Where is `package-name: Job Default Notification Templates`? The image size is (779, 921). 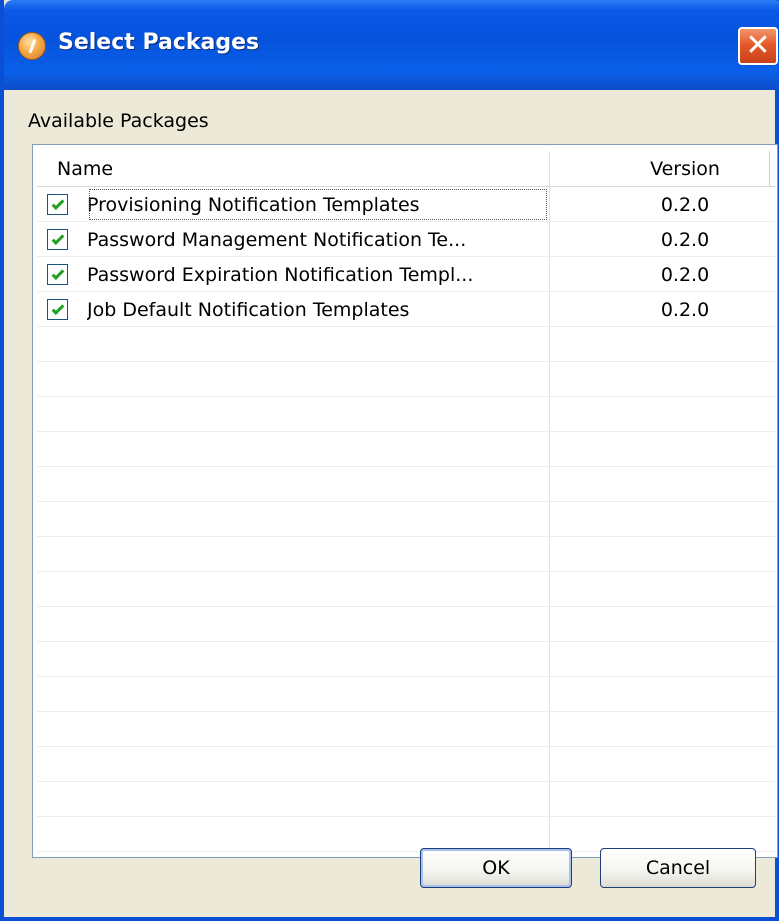
package-name: Job Default Notification Templates is located at coordinates (248, 309).